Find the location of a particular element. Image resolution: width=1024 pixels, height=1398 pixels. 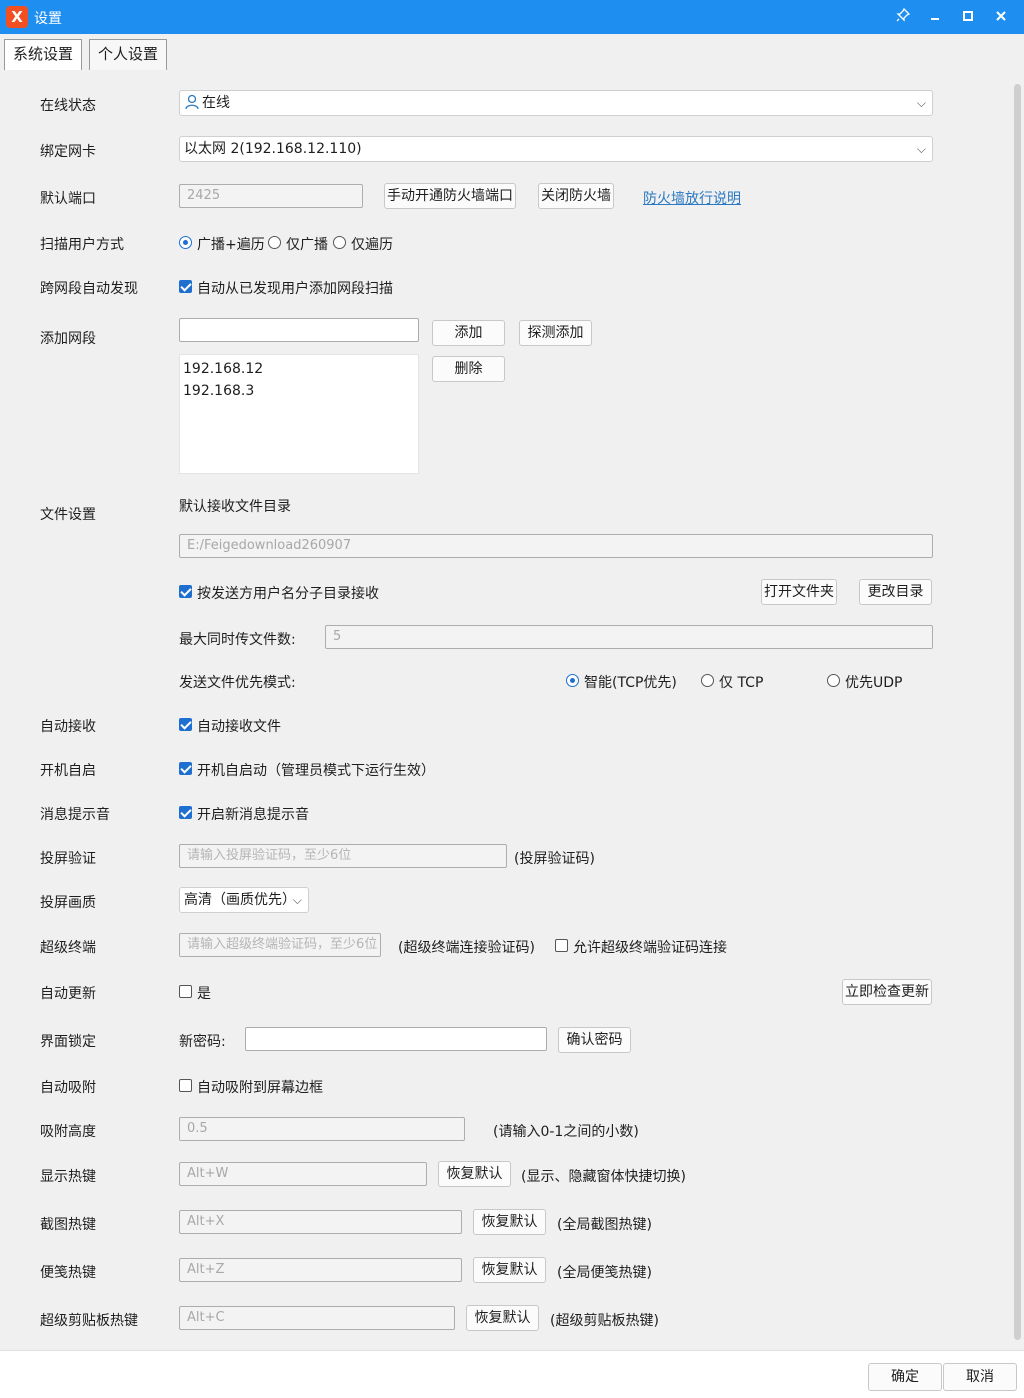

label-file-settings: 文件设置 is located at coordinates (68, 515).